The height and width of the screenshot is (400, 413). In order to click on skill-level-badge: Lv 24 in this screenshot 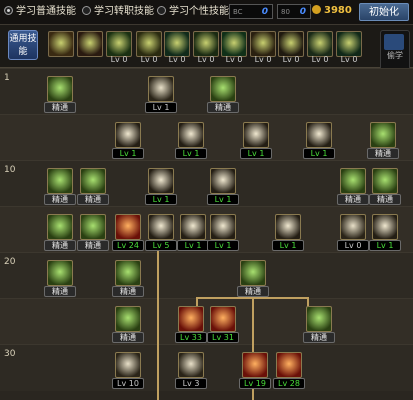, I will do `click(128, 245)`.